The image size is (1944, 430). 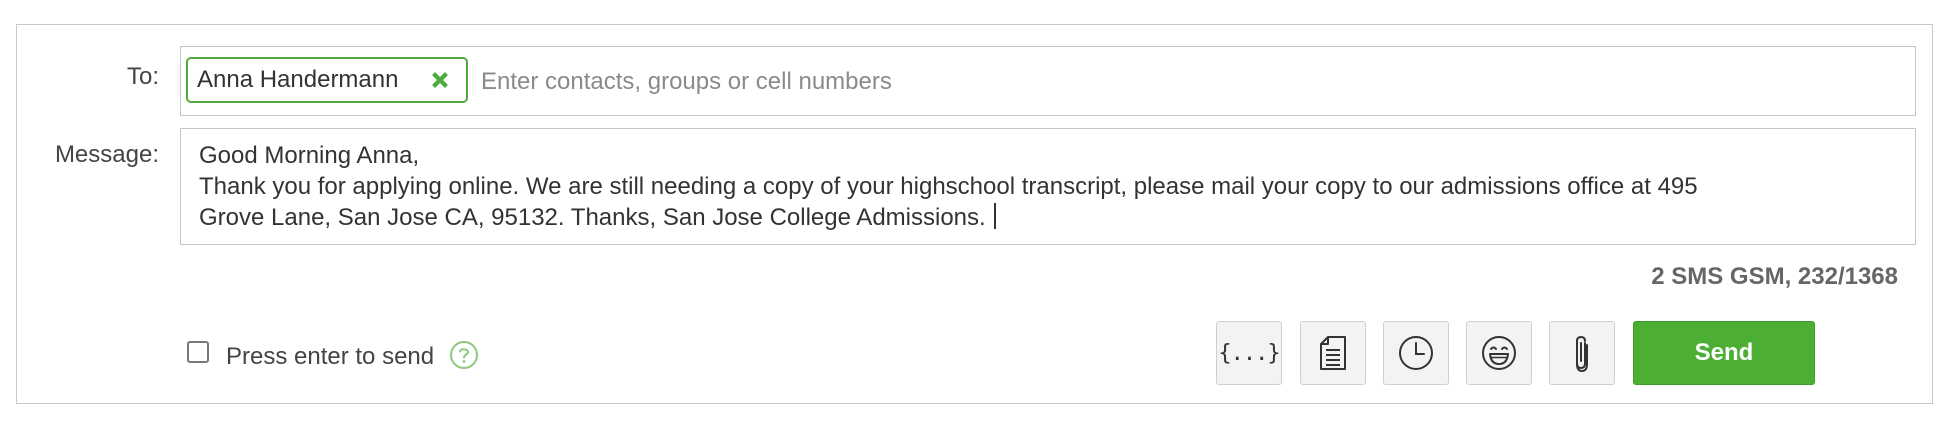 I want to click on question-circle-icon, so click(x=464, y=355).